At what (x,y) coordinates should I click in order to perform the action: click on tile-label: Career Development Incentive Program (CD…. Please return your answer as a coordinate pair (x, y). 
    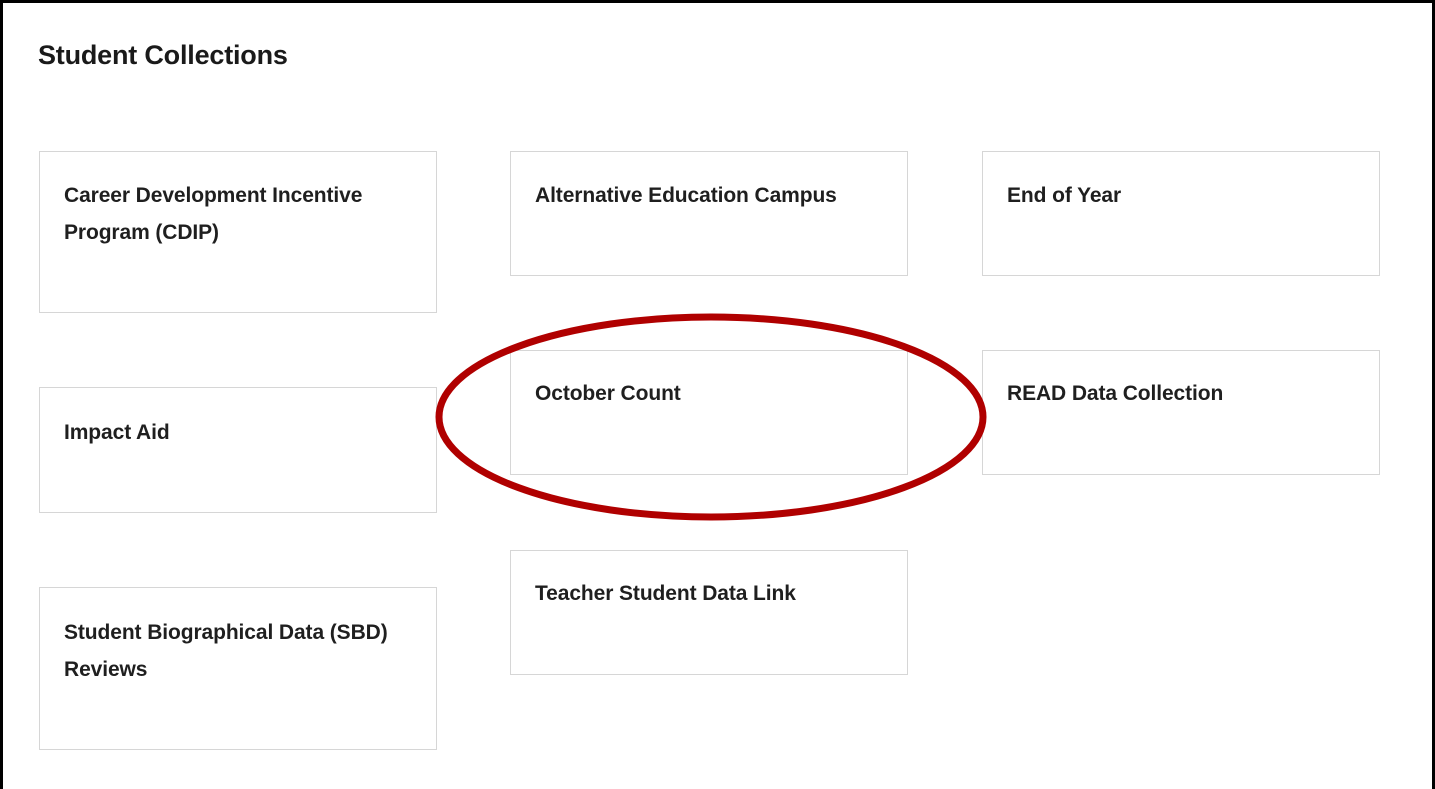
    Looking at the image, I should click on (213, 214).